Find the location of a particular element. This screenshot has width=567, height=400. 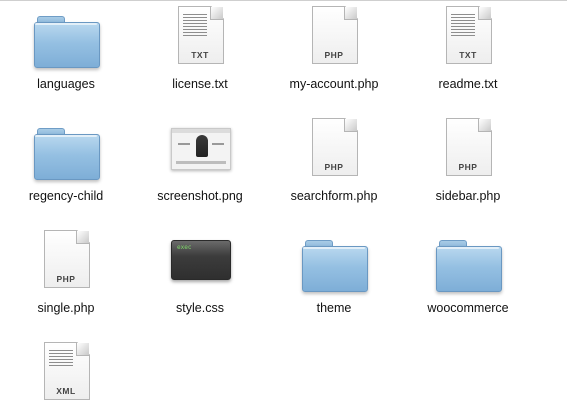

file-label: my-account.php is located at coordinates (334, 84).